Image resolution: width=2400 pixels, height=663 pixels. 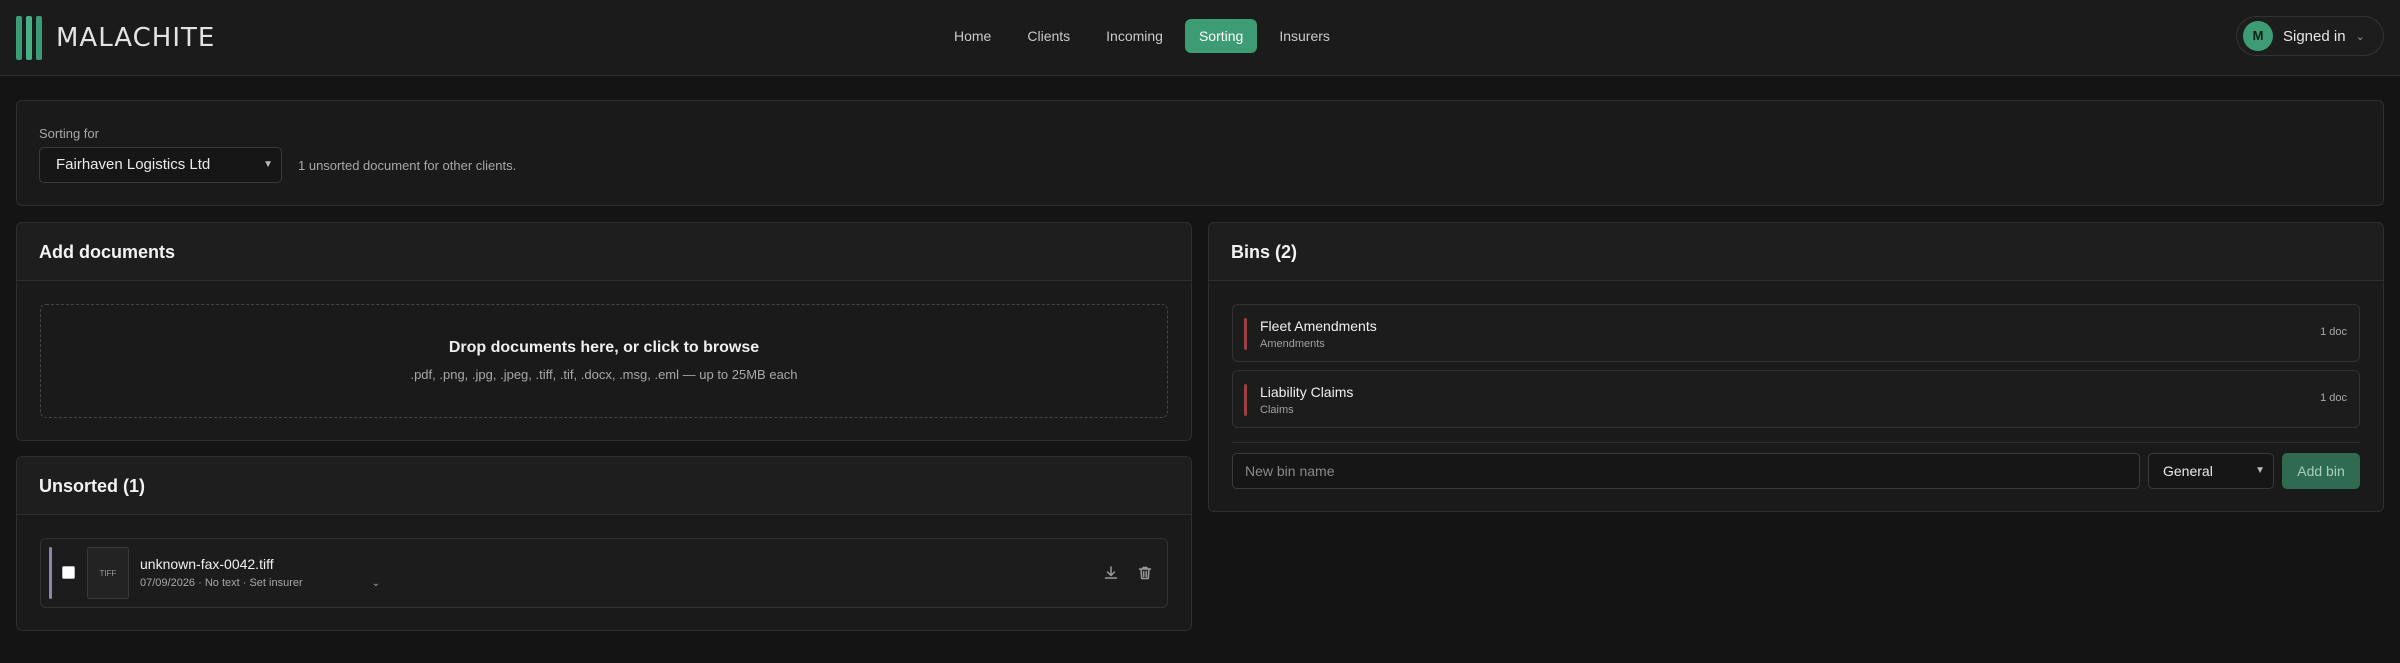 I want to click on document-name: unknown-fax-0042.tiff, so click(x=207, y=564).